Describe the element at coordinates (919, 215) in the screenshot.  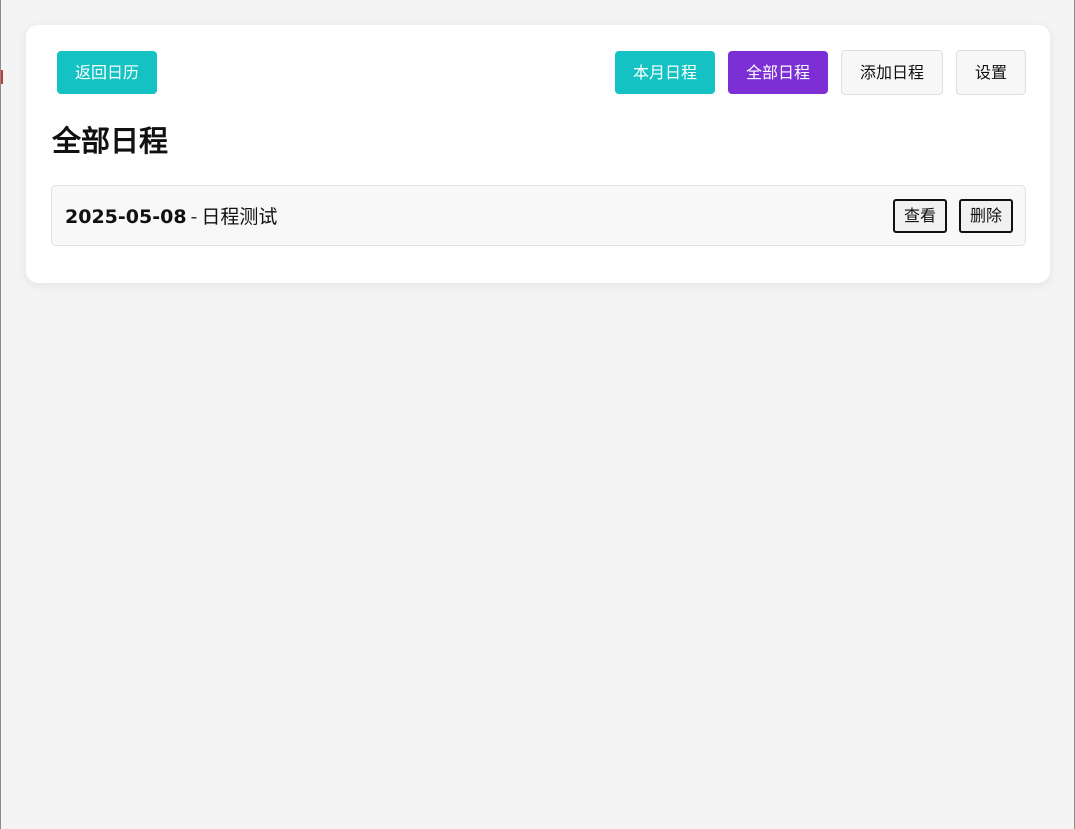
I see `view-event-button: 查看` at that location.